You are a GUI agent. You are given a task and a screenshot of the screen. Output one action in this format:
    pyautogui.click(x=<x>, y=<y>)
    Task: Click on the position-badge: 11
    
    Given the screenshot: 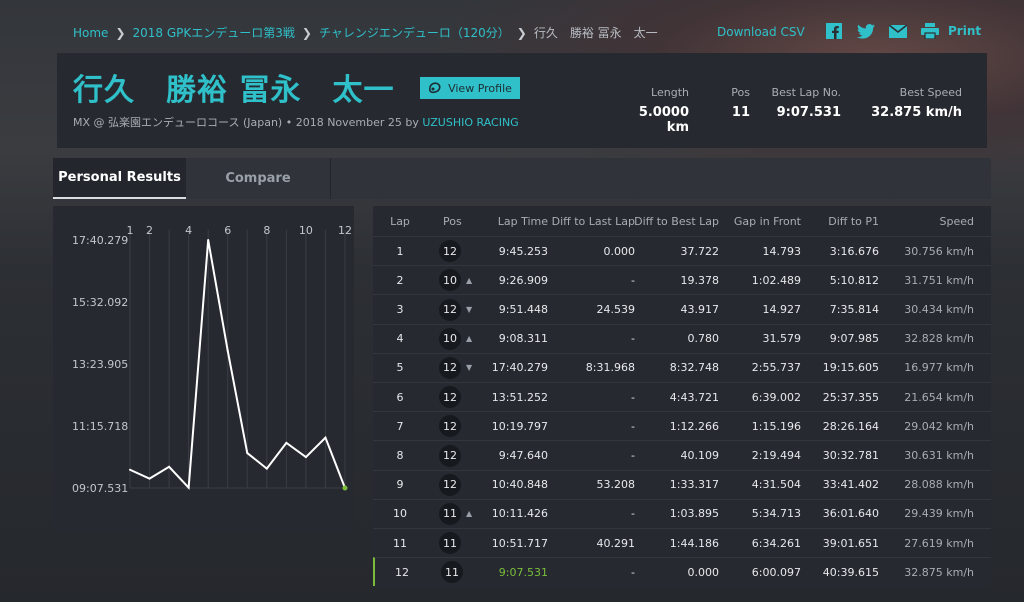 What is the action you would take?
    pyautogui.click(x=452, y=572)
    